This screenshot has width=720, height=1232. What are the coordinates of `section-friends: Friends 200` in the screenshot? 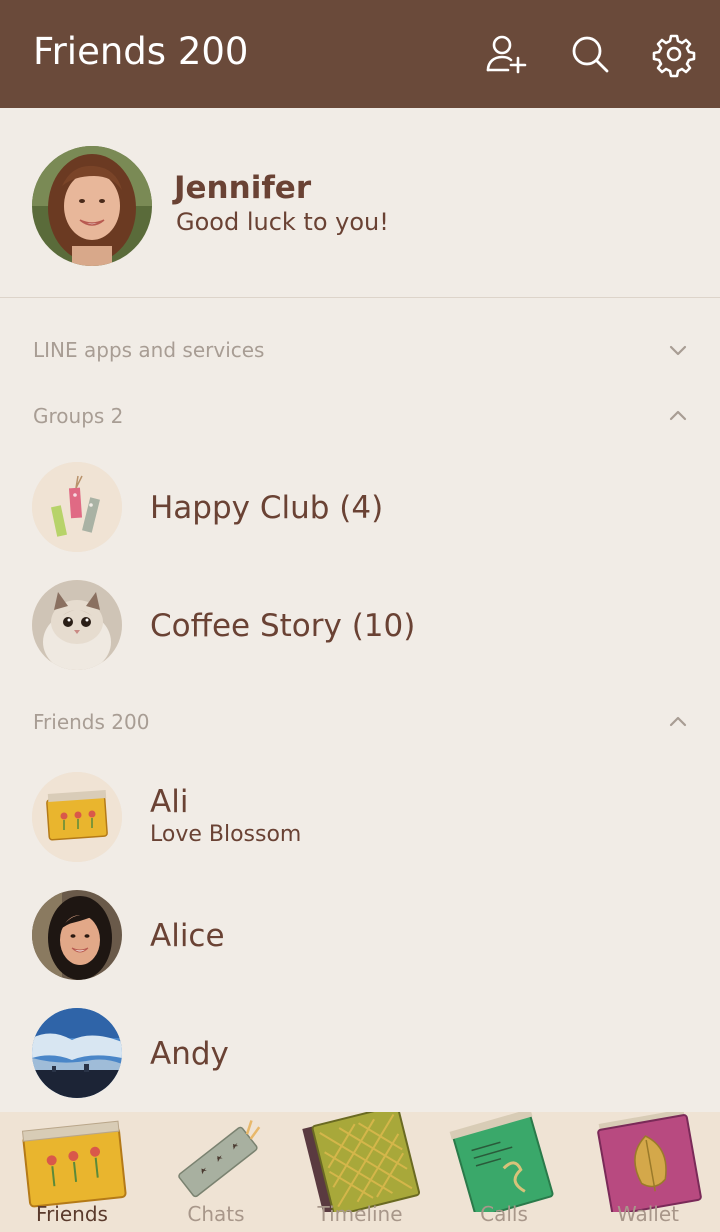 It's located at (360, 722).